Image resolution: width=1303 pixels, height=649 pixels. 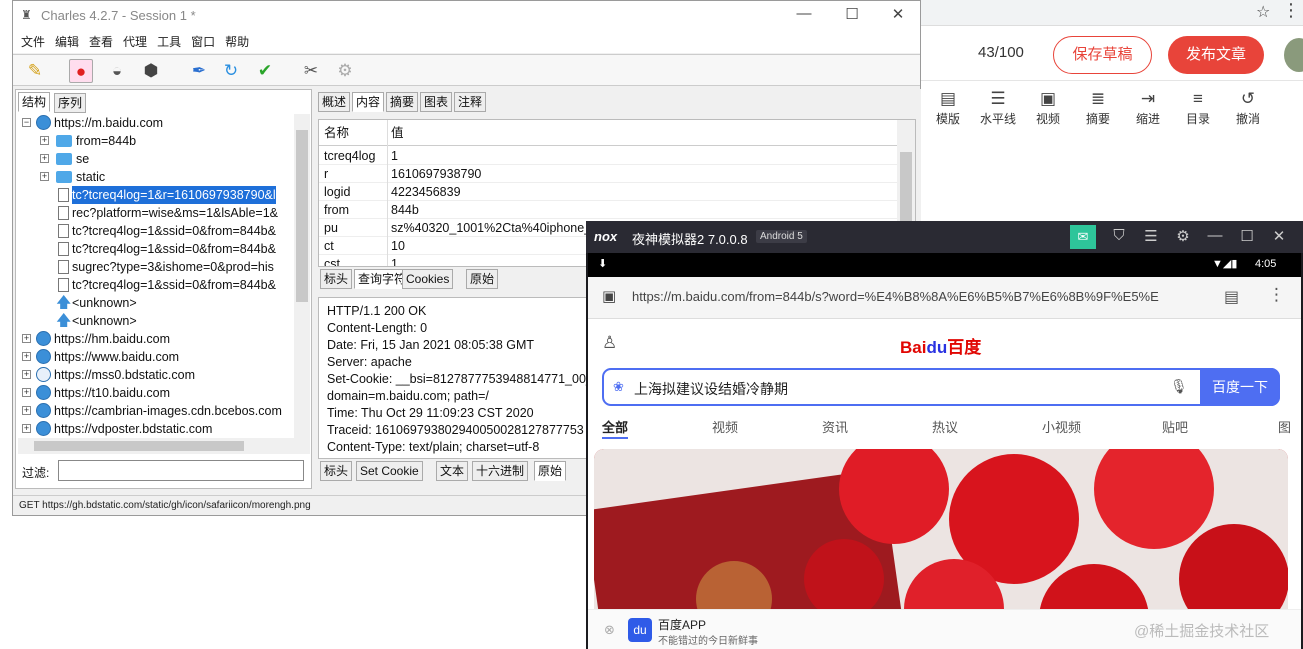 I want to click on compose-pen-icon: ✒, so click(x=199, y=71).